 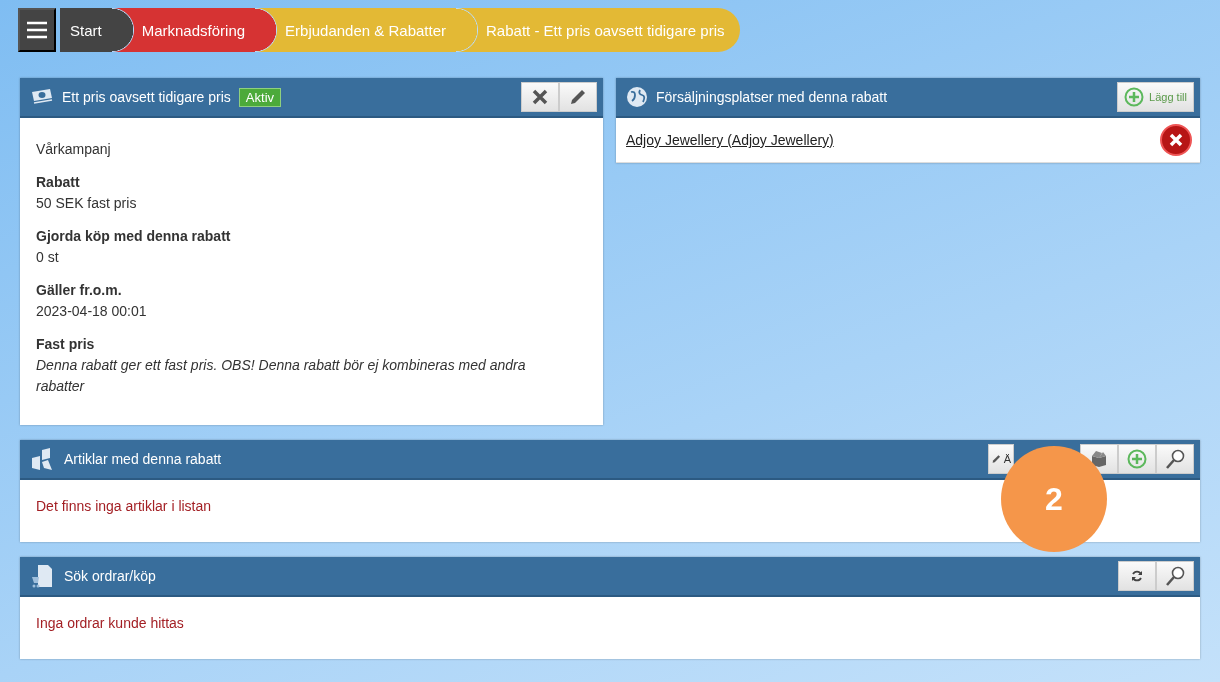 I want to click on field-value: 50 SEK fast pris, so click(x=87, y=203).